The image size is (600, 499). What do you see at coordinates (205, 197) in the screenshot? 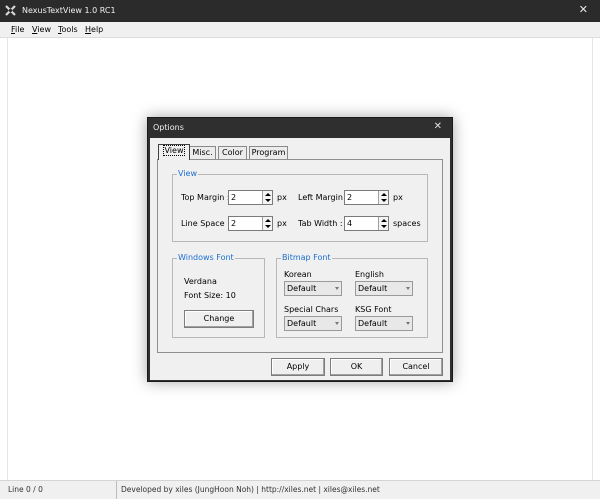
I see `top-margin-label: Top Margin :` at bounding box center [205, 197].